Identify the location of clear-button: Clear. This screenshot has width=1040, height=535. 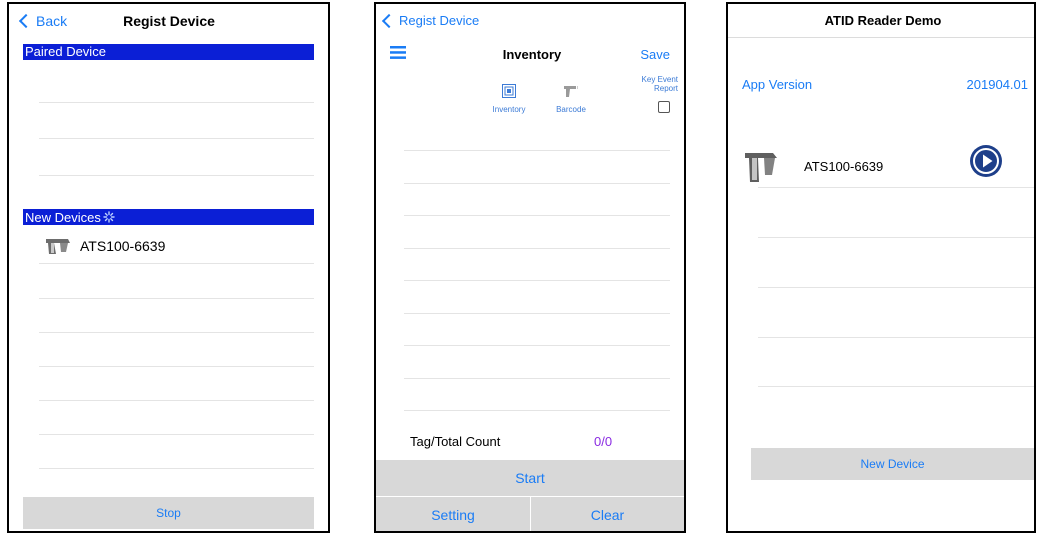
(607, 514).